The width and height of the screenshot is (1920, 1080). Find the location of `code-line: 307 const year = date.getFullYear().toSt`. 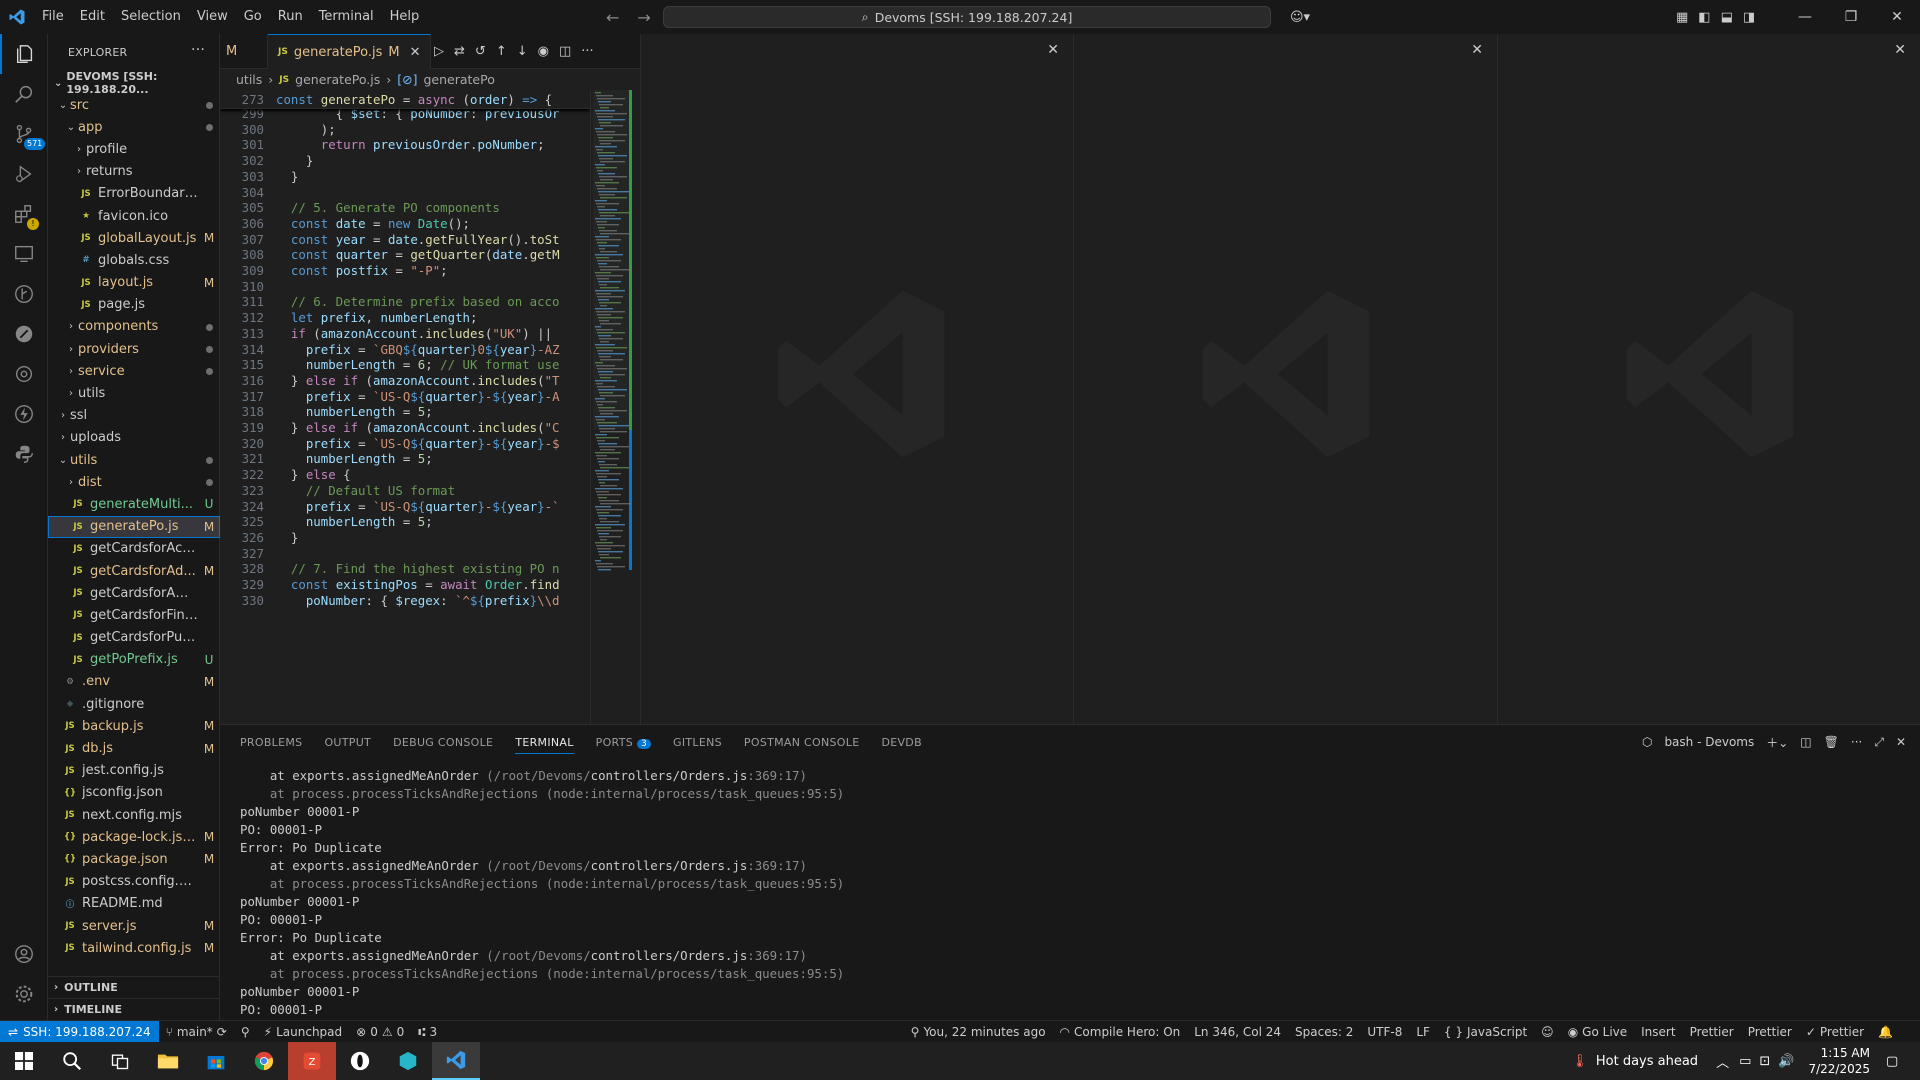

code-line: 307 const year = date.getFullYear().toSt is located at coordinates (405, 240).